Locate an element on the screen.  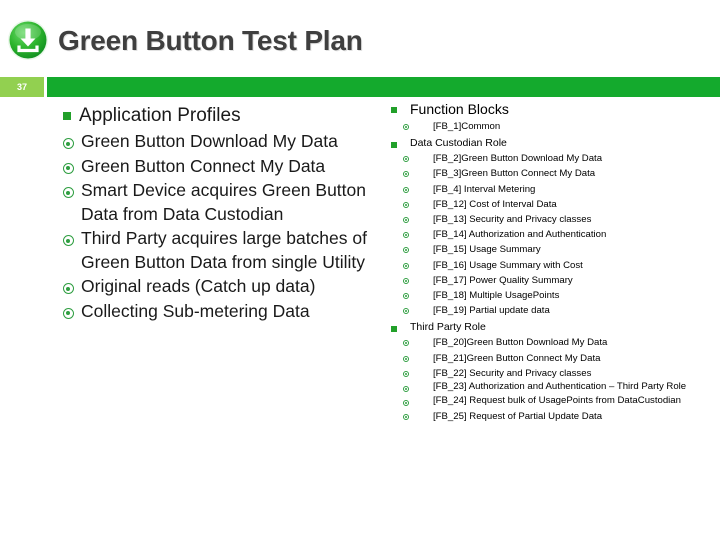
list-item-label: [FB_20]Green Button Download My Data is located at coordinates (520, 343).